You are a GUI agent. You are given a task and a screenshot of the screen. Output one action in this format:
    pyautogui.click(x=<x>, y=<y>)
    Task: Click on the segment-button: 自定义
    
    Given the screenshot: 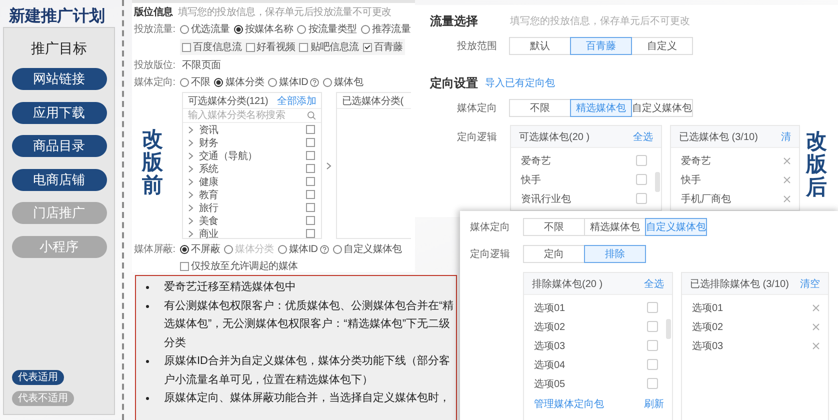 What is the action you would take?
    pyautogui.click(x=662, y=46)
    